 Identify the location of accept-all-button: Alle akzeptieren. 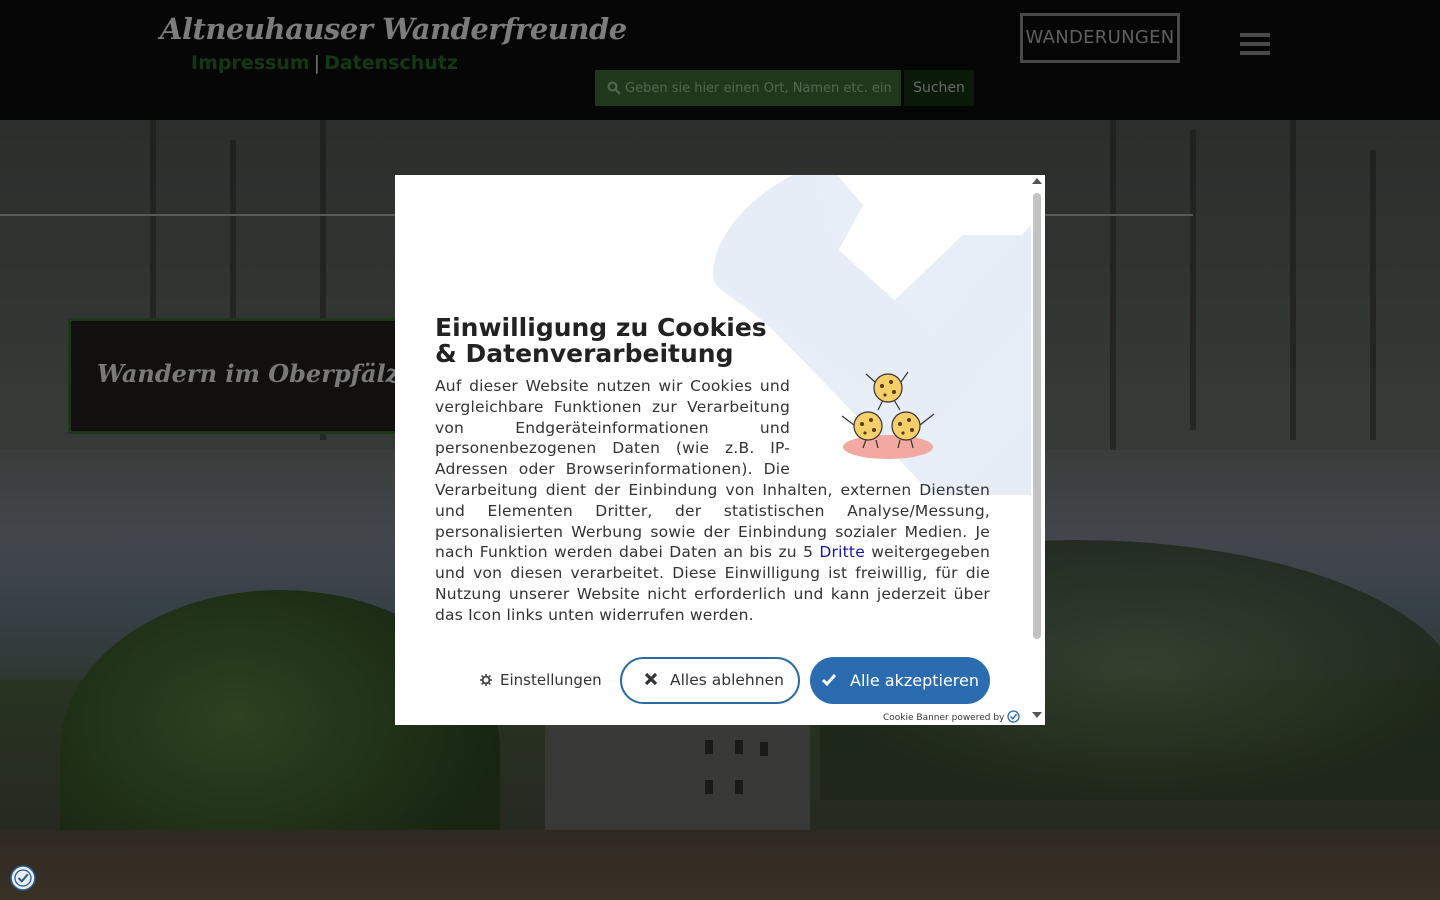
(900, 680).